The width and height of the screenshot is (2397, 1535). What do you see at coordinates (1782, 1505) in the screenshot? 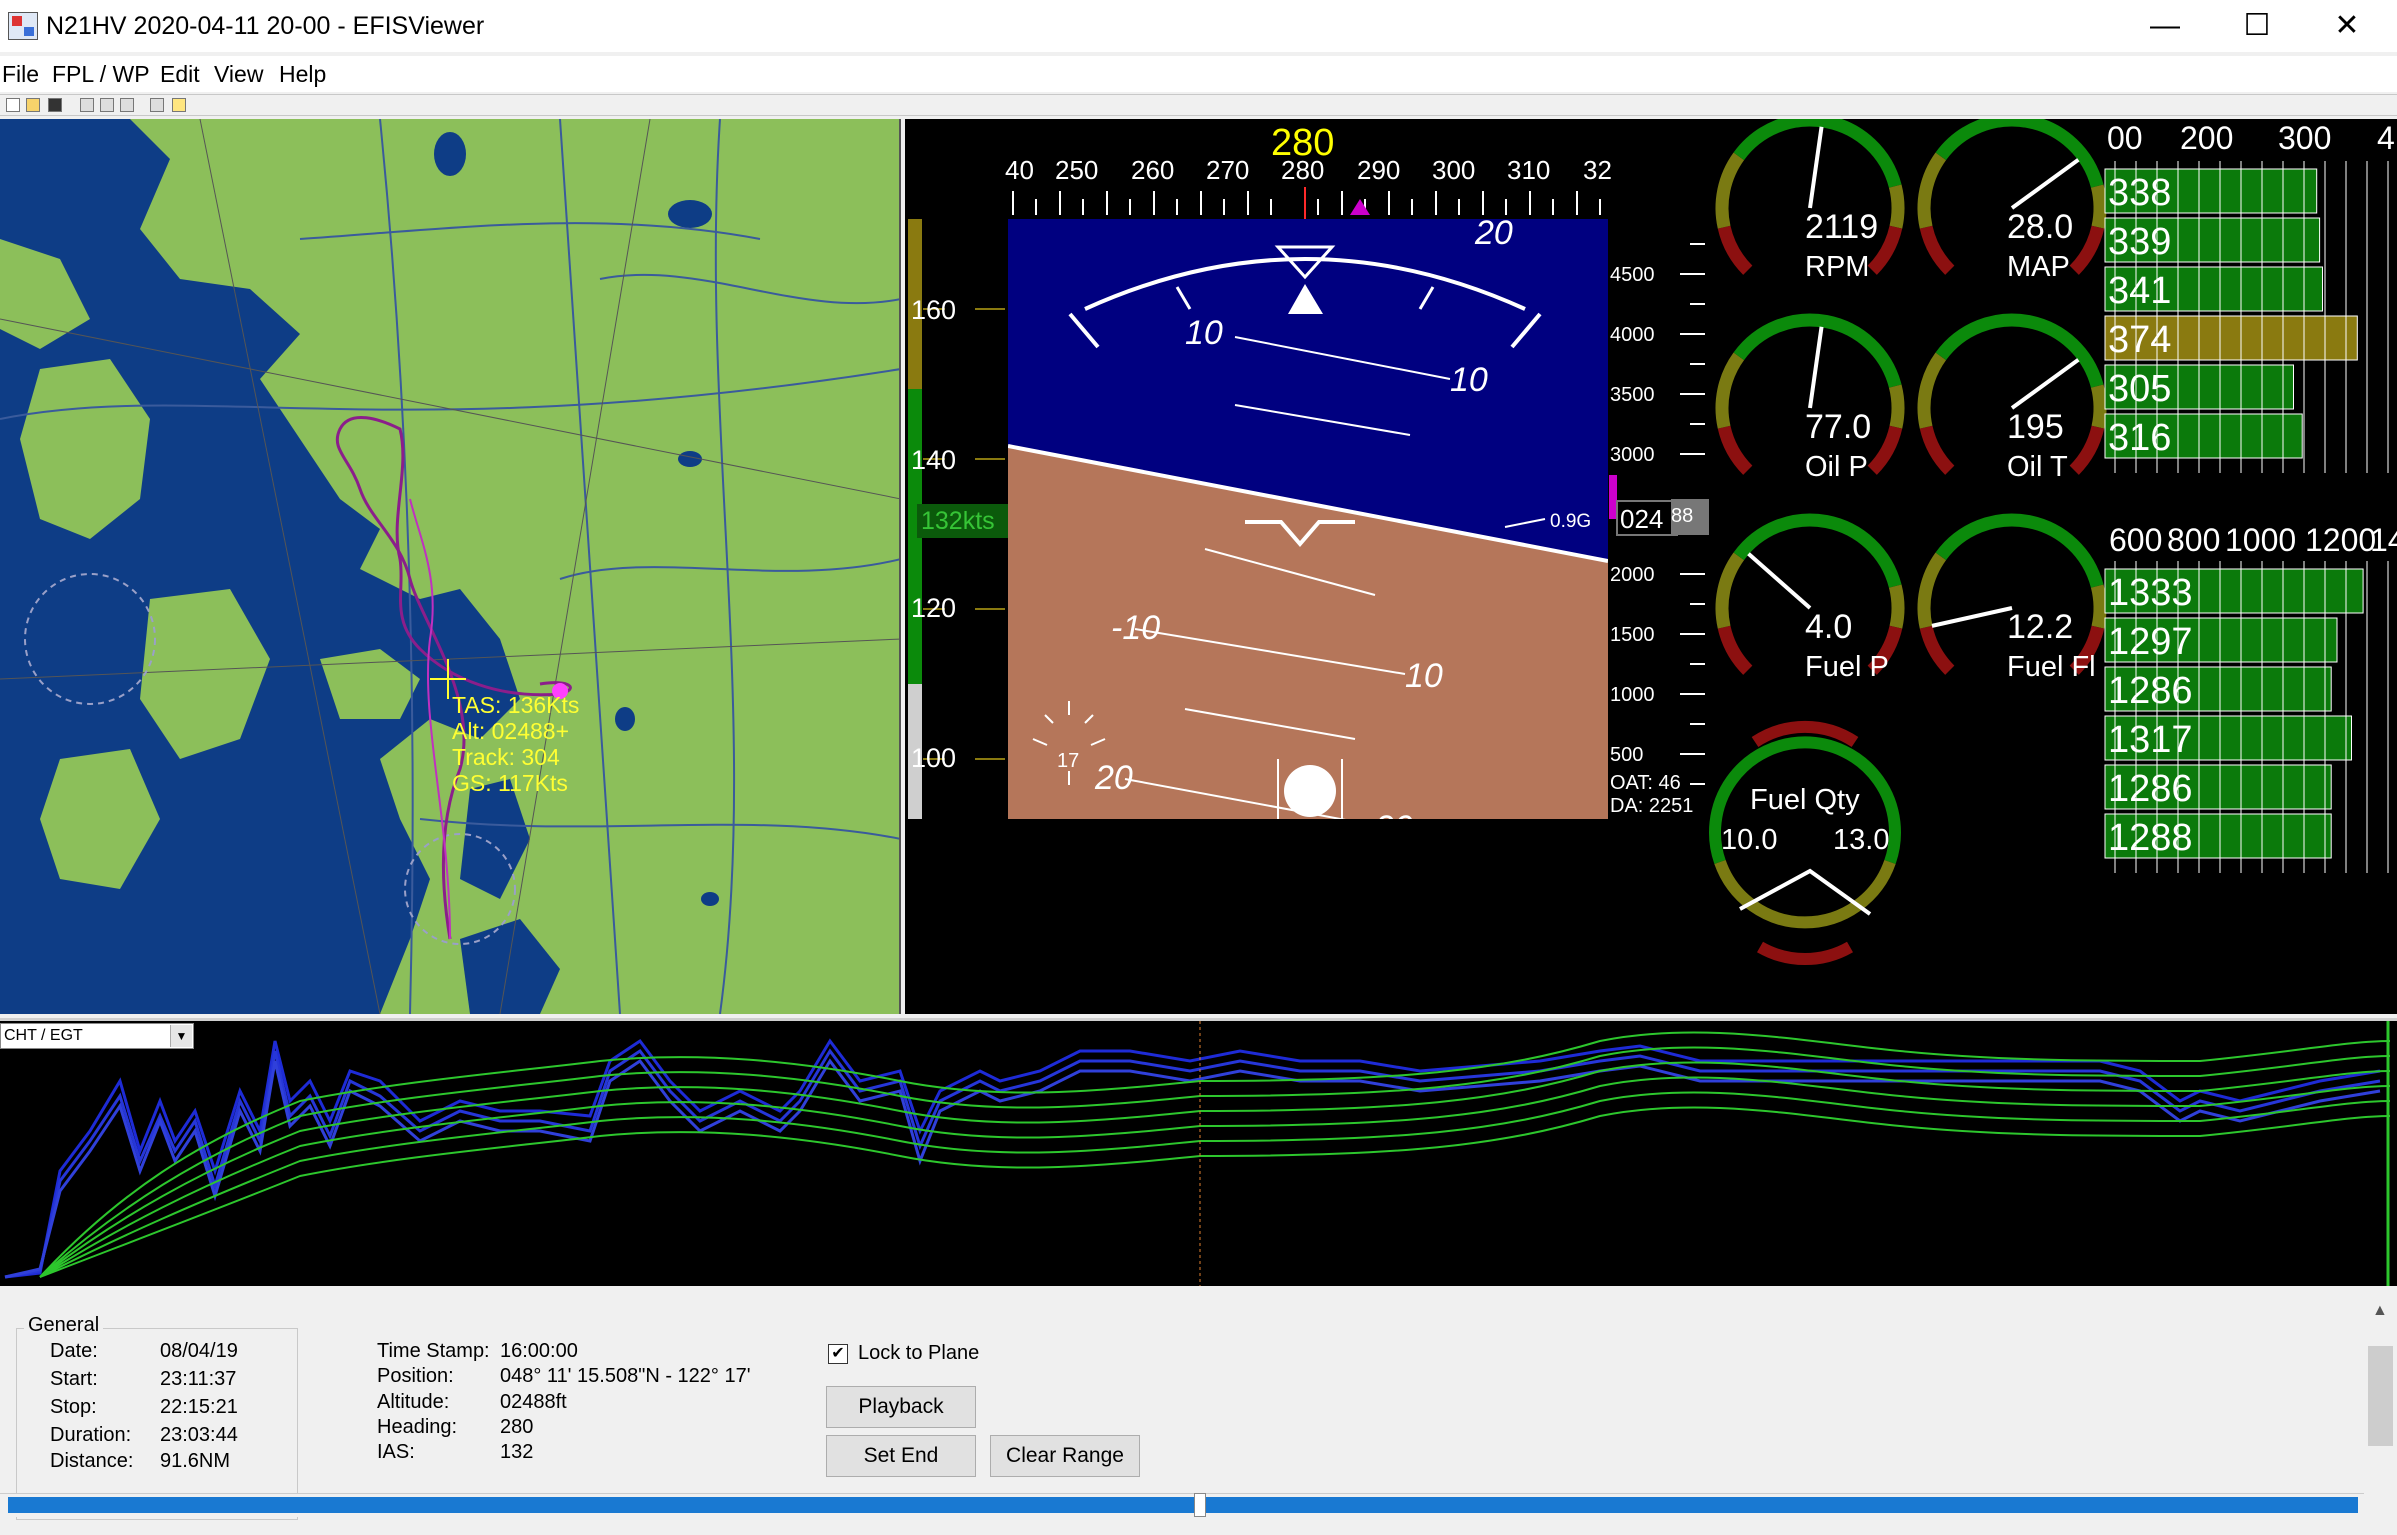
I see `timeline-remaining-segment` at bounding box center [1782, 1505].